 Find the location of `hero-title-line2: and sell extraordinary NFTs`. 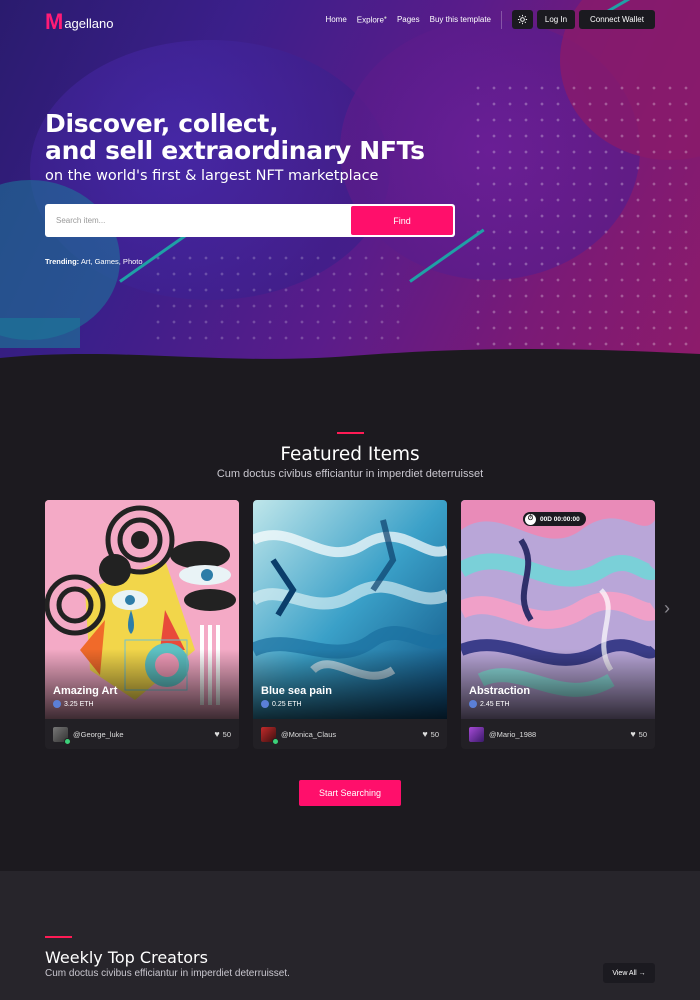

hero-title-line2: and sell extraordinary NFTs is located at coordinates (235, 150).